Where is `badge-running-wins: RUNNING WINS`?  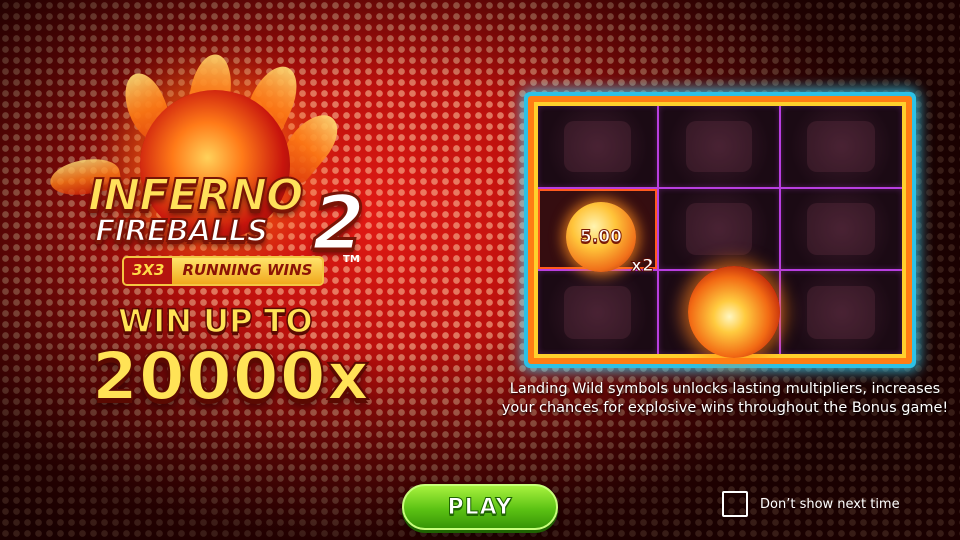 badge-running-wins: RUNNING WINS is located at coordinates (247, 271).